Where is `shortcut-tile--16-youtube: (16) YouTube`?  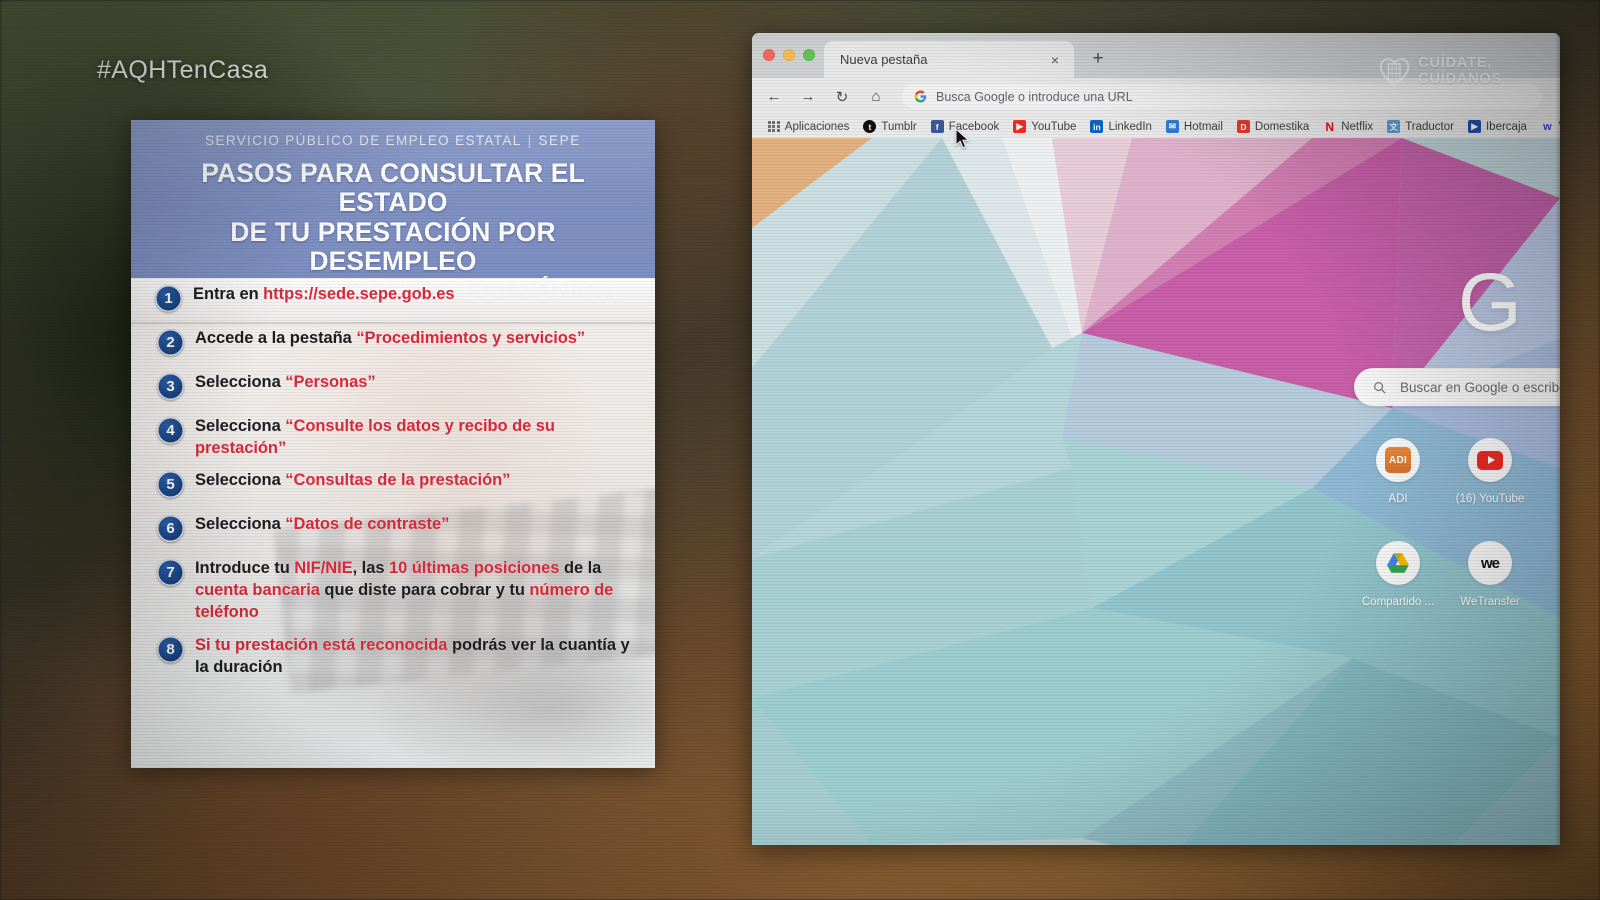
shortcut-tile--16-youtube: (16) YouTube is located at coordinates (1490, 489).